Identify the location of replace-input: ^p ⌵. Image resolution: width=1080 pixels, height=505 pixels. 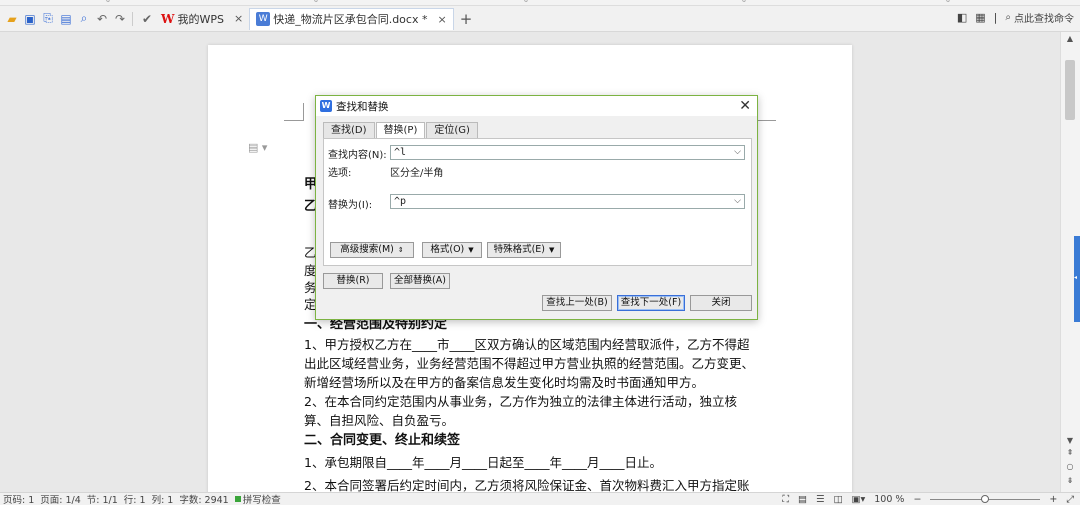
(567, 201).